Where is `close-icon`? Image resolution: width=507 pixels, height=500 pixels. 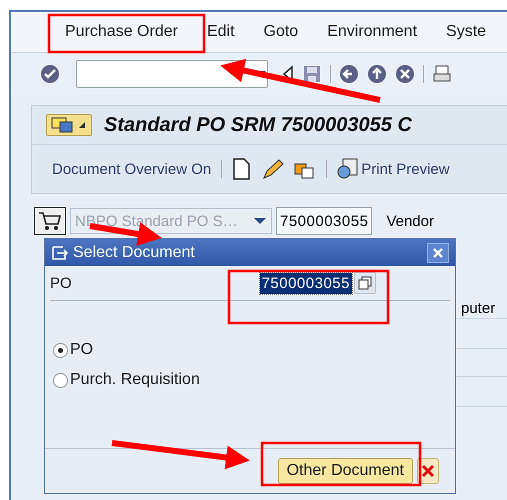 close-icon is located at coordinates (438, 252).